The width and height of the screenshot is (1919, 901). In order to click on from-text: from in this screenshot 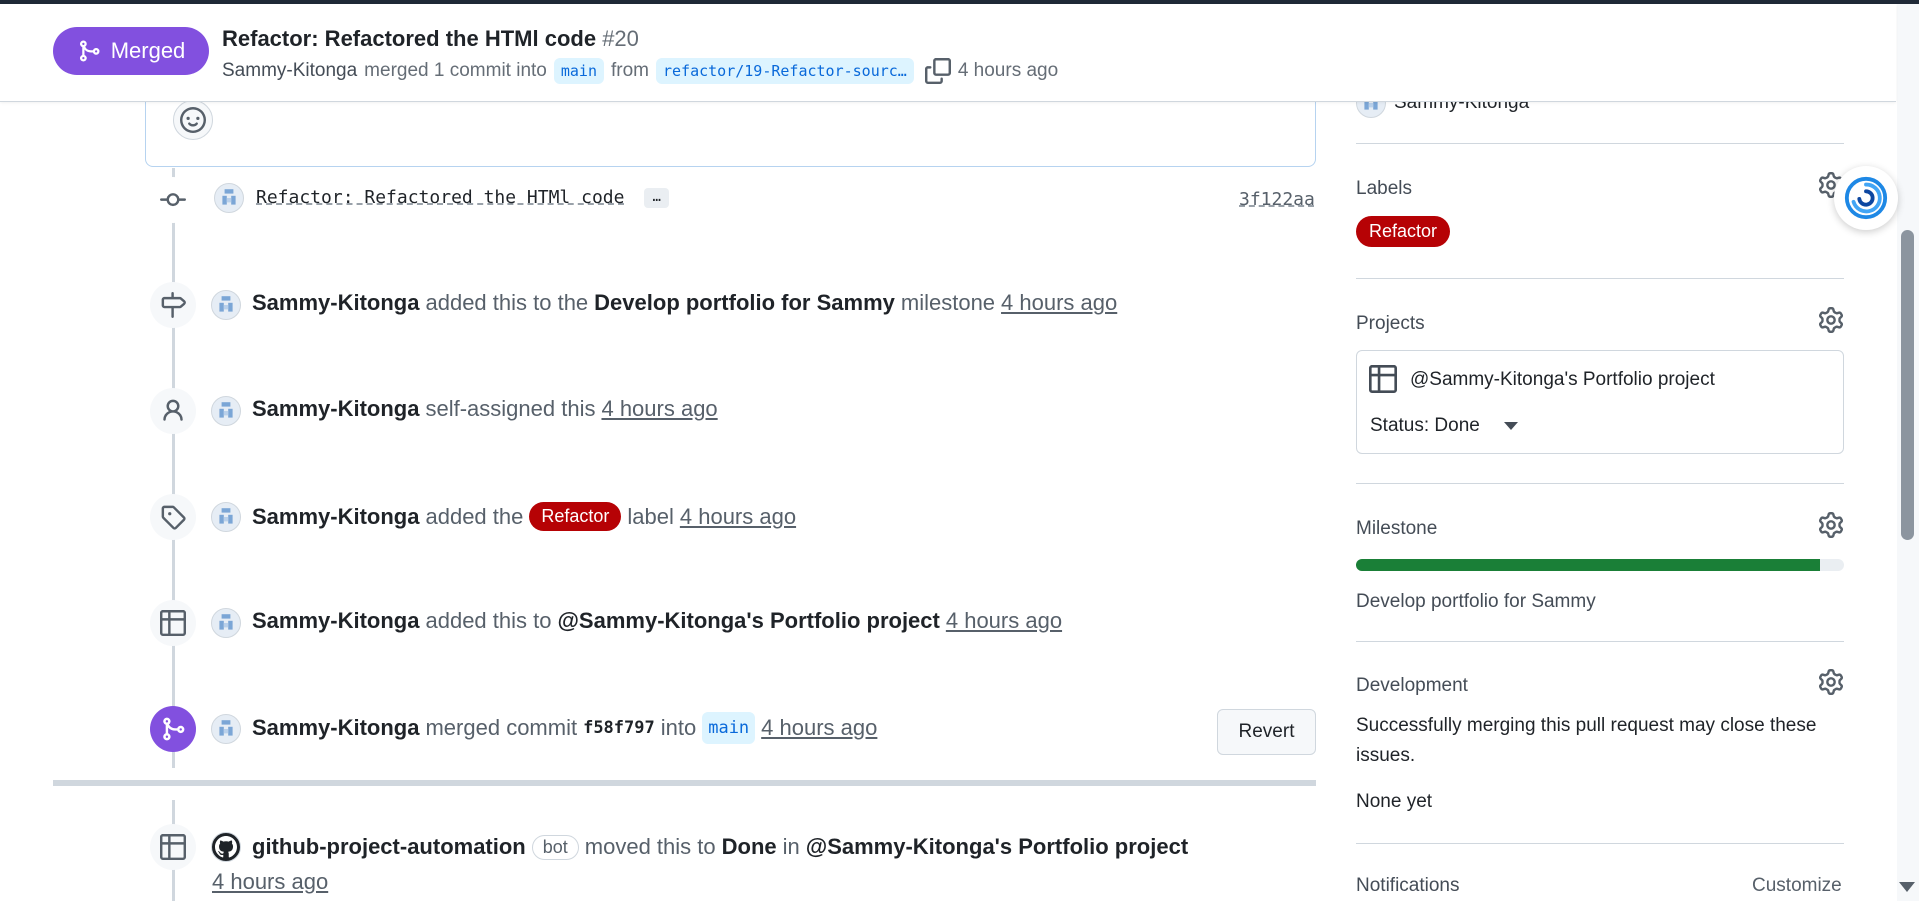, I will do `click(629, 70)`.